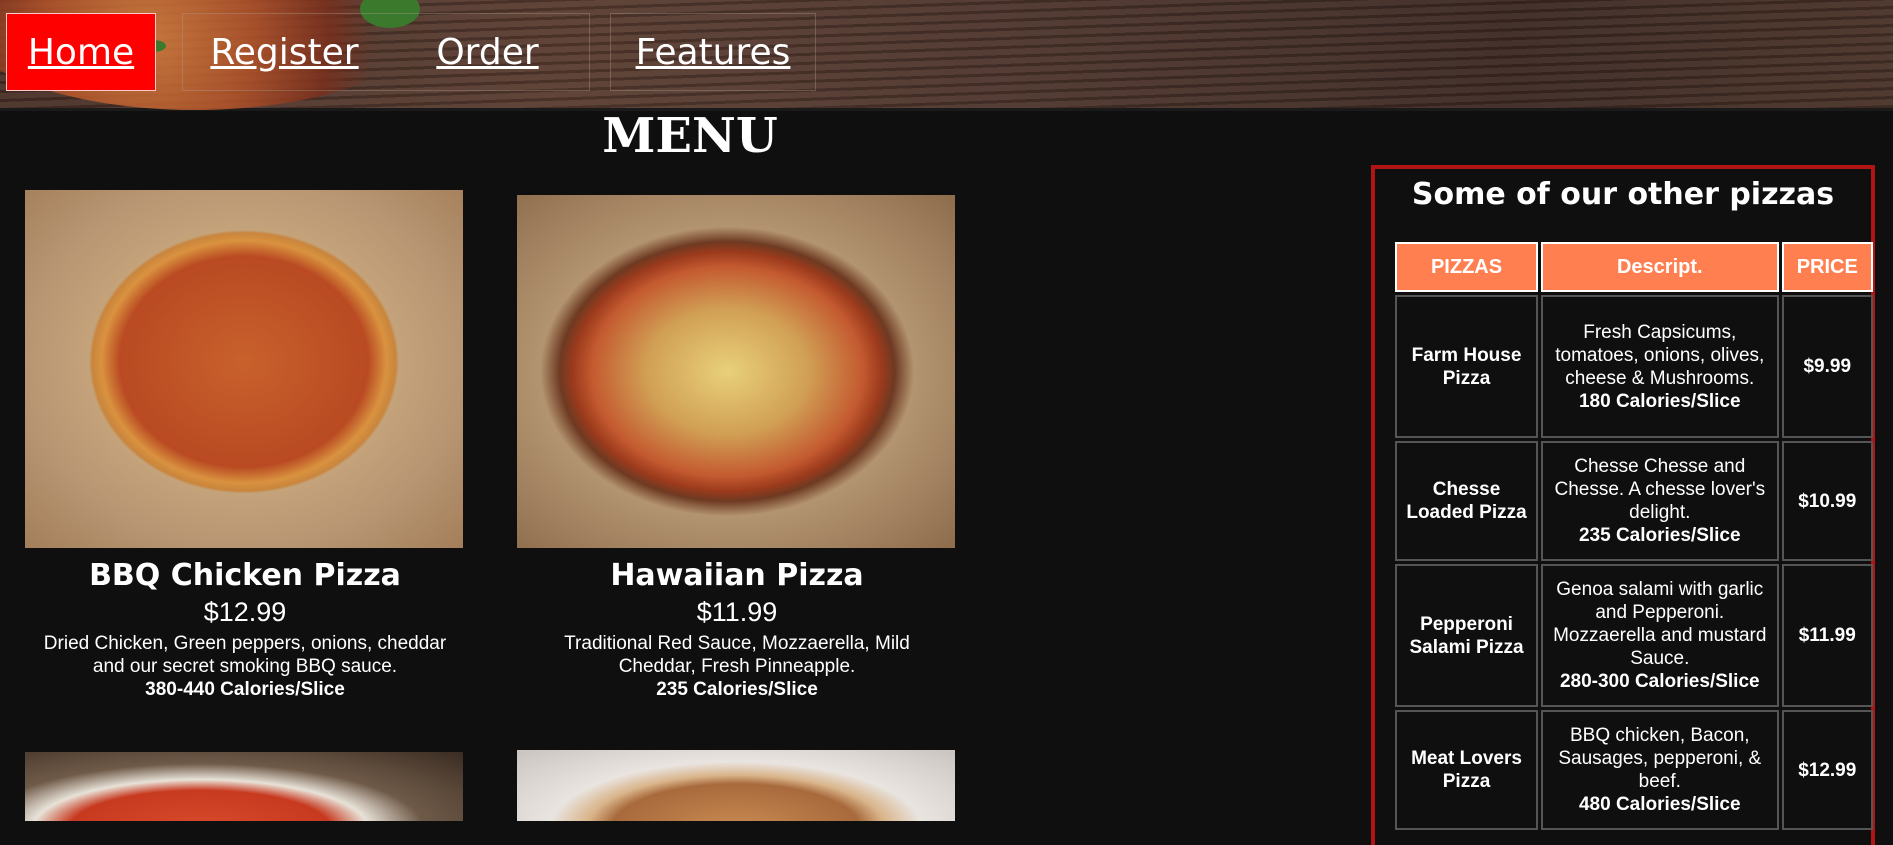 The image size is (1893, 845). Describe the element at coordinates (736, 371) in the screenshot. I see `hawaiian-pizza-image` at that location.